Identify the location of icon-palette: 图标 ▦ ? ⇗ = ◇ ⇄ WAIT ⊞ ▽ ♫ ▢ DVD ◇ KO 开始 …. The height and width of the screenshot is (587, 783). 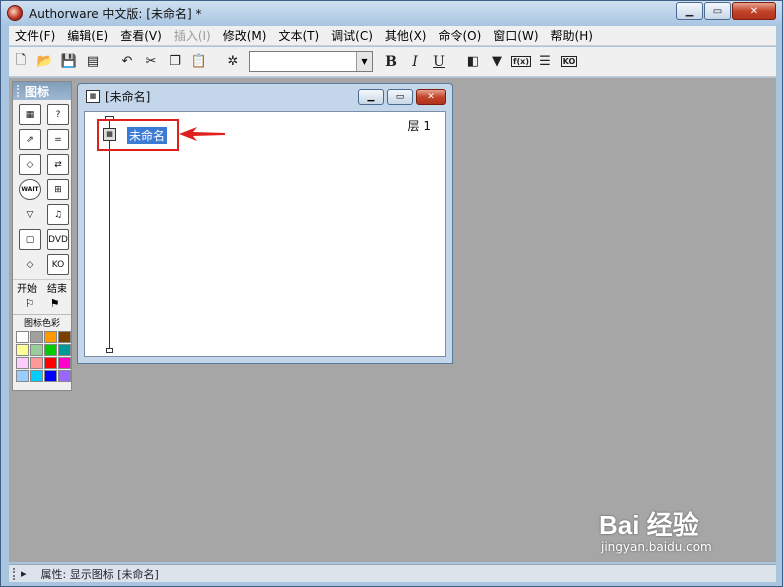
(42, 236).